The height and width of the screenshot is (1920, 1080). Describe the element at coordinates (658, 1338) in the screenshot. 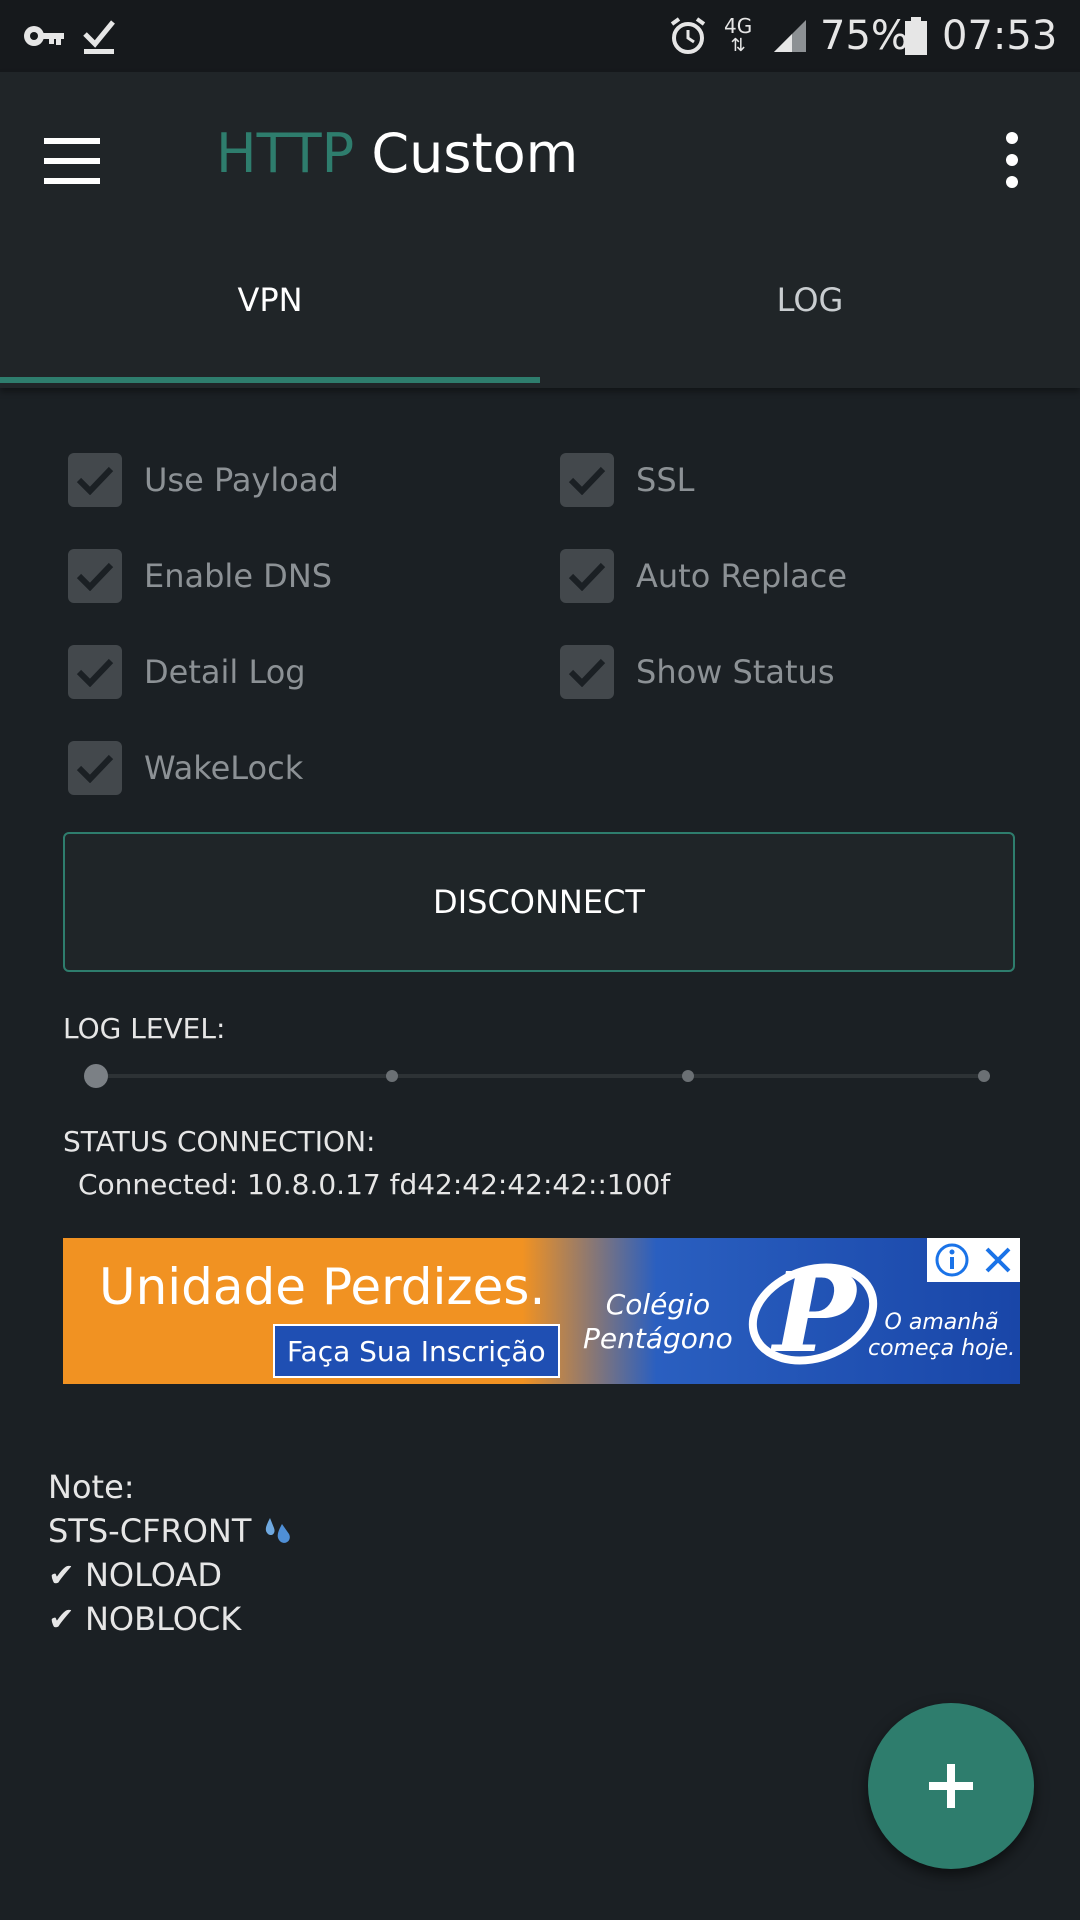

I see `ad-brand-line2: Pentágono` at that location.